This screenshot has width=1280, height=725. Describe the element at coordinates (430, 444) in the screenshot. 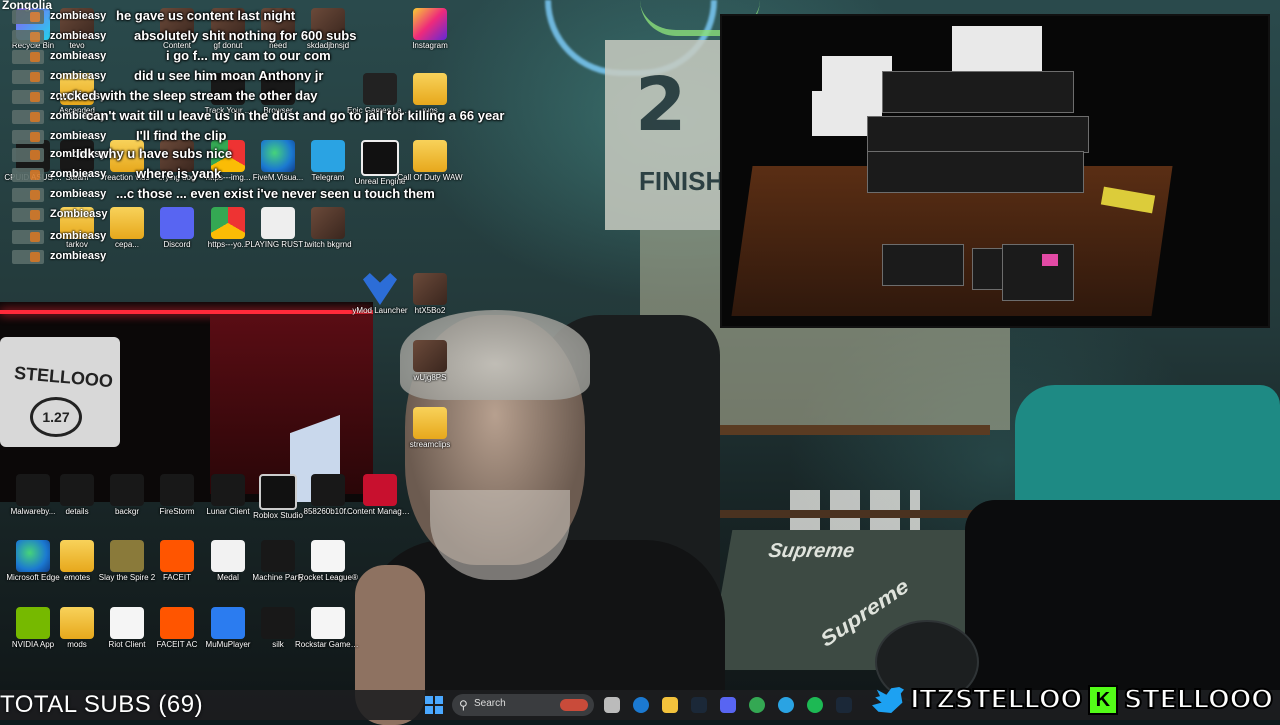

I see `desktop-icon-label: streamclips` at that location.